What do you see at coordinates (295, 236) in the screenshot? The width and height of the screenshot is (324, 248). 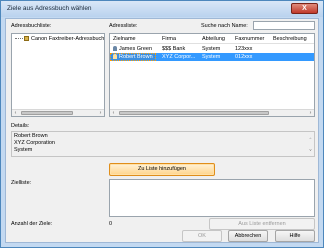 I see `help-button: Hilfe` at bounding box center [295, 236].